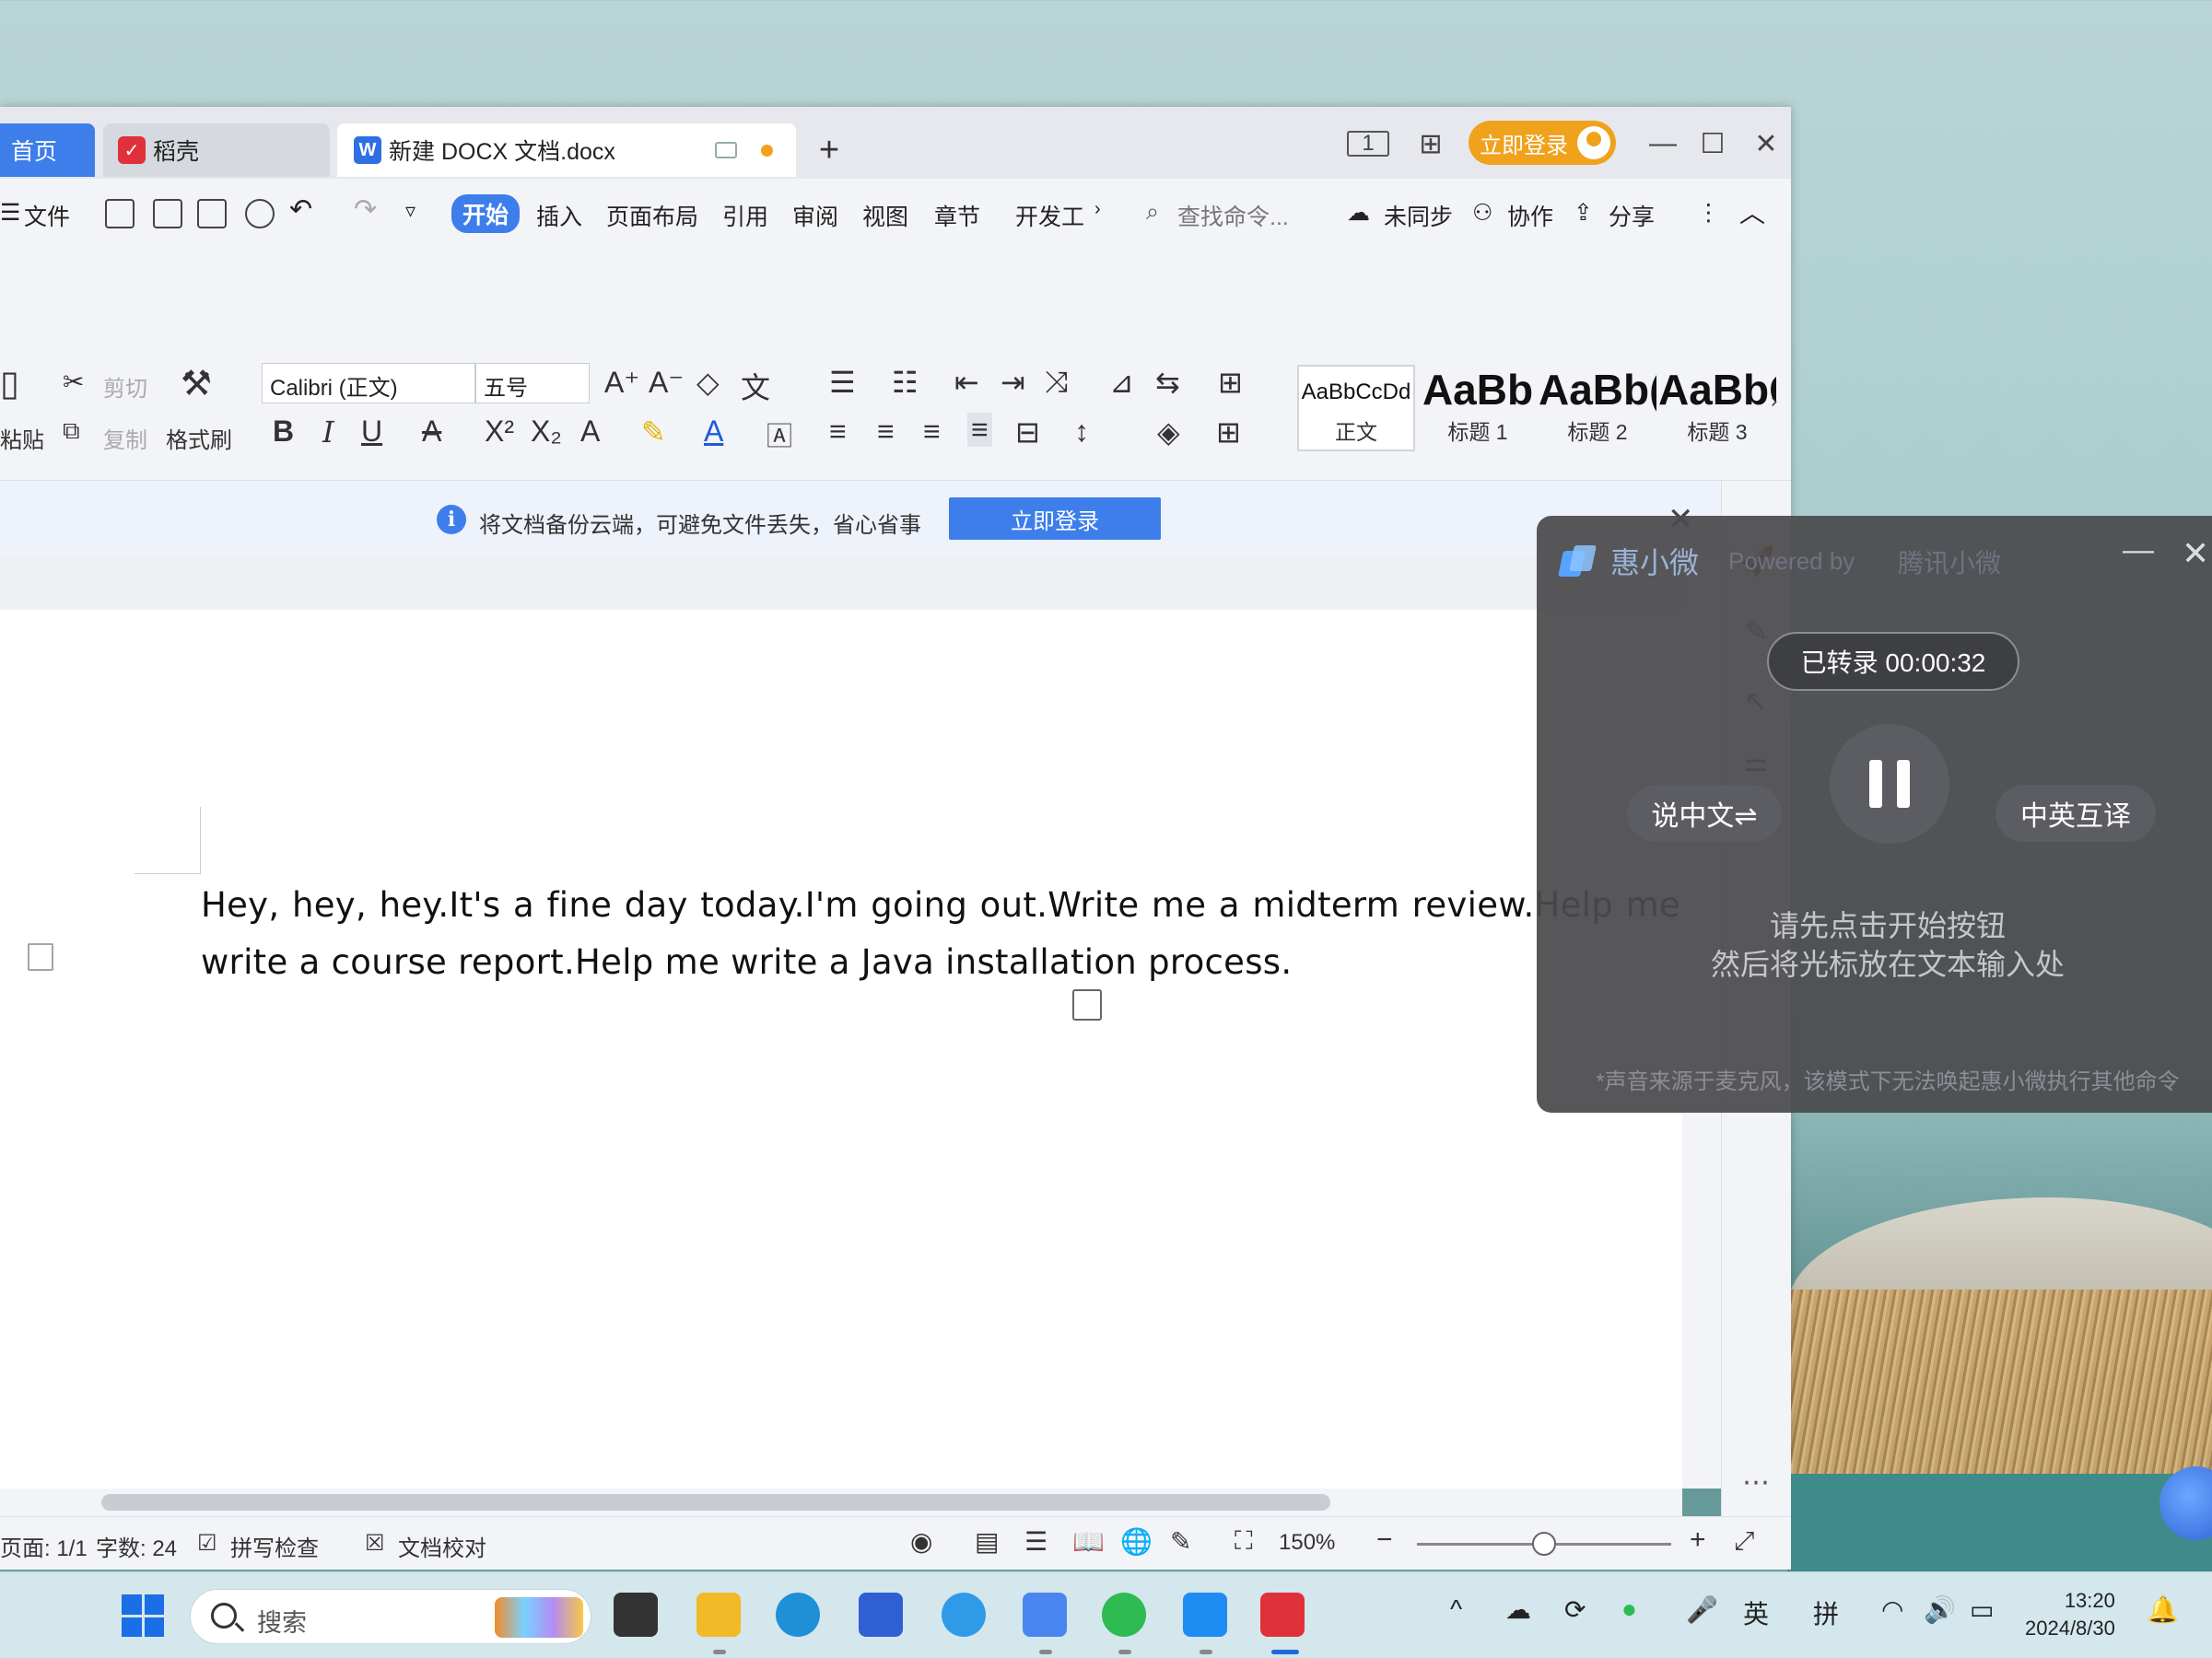  Describe the element at coordinates (260, 213) in the screenshot. I see `print-preview-icon` at that location.